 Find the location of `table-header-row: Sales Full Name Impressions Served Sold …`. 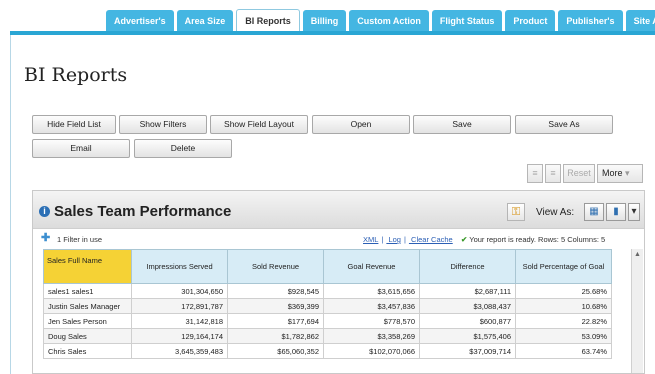

table-header-row: Sales Full Name Impressions Served Sold … is located at coordinates (327, 266).